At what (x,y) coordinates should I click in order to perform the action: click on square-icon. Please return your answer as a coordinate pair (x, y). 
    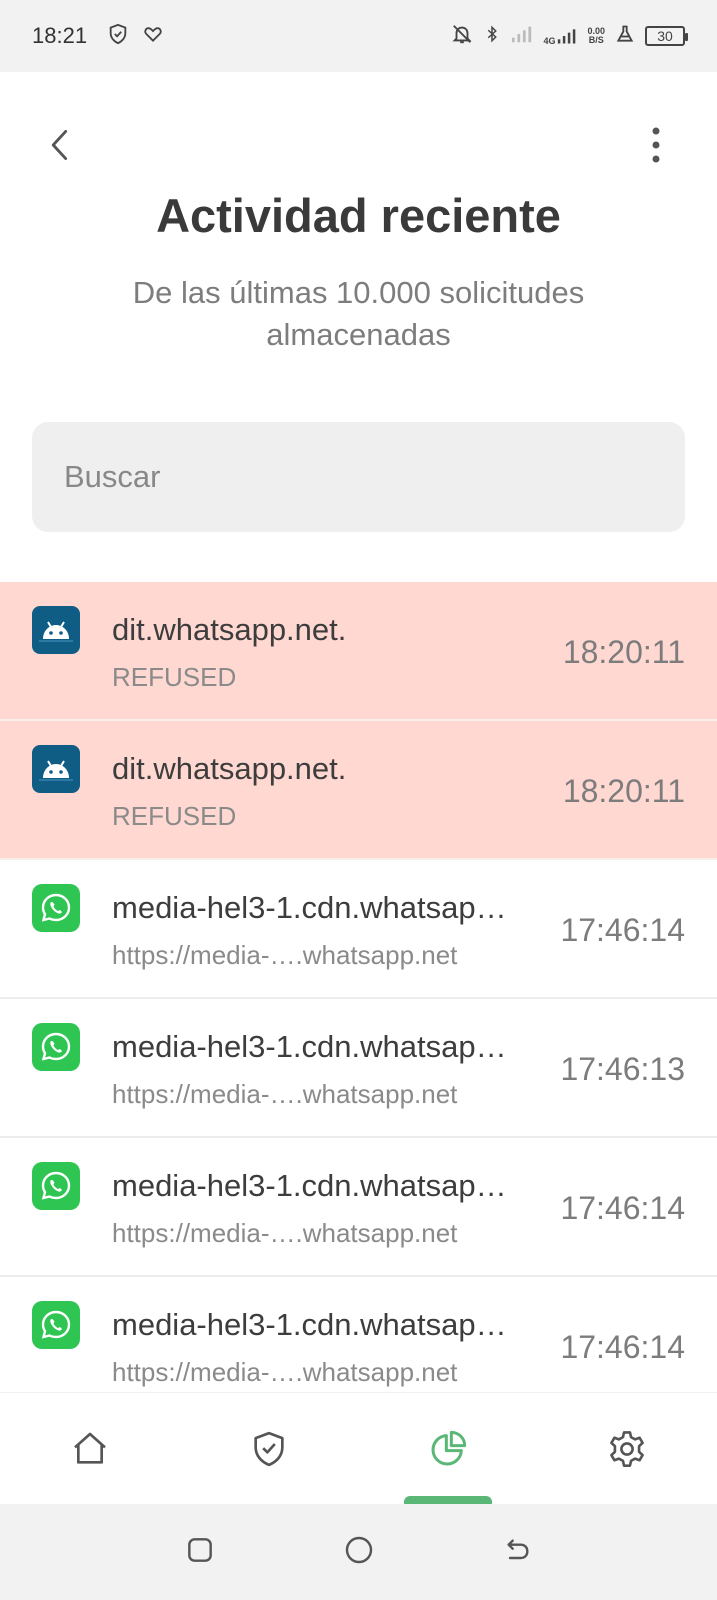
    Looking at the image, I should click on (199, 1549).